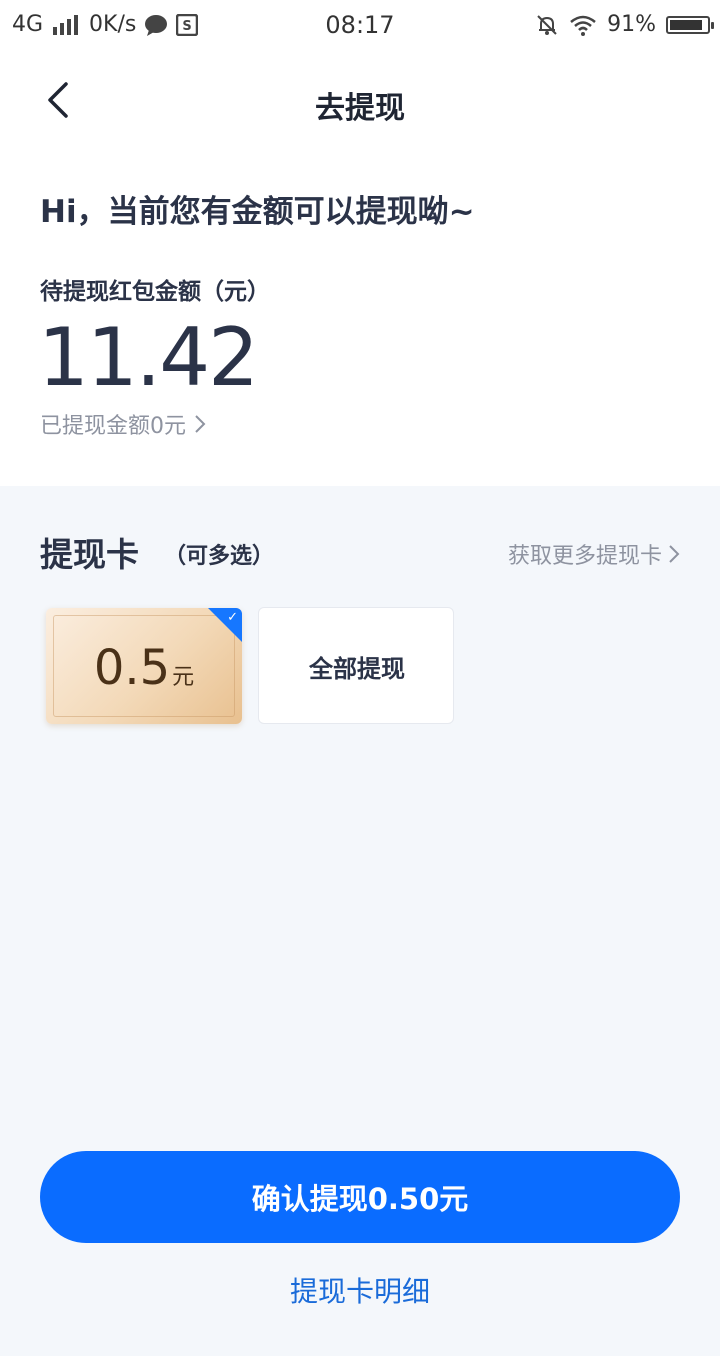 The image size is (720, 1356). What do you see at coordinates (357, 669) in the screenshot?
I see `withdraw-all-label: 全部提现` at bounding box center [357, 669].